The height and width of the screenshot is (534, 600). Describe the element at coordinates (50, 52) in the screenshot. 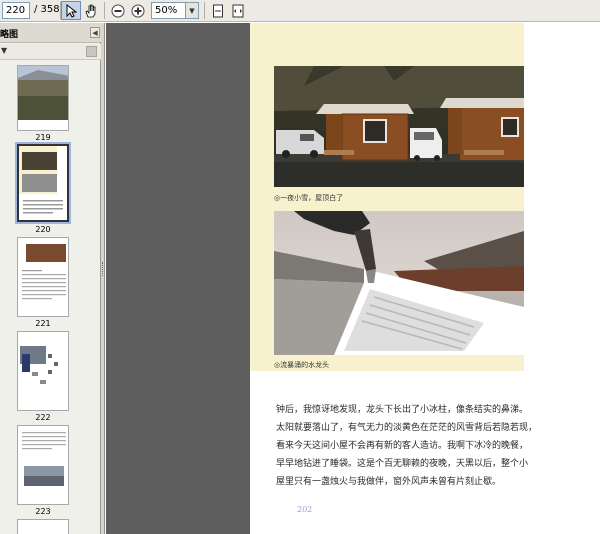

I see `panel-options-bar: ▼` at that location.